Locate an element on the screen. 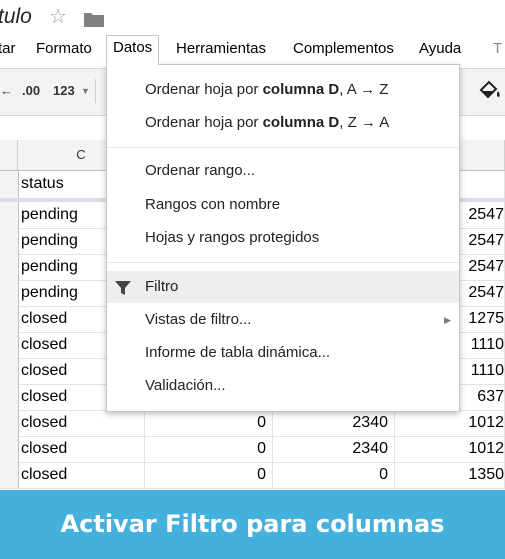 The image size is (505, 559). filter-label: Filtro is located at coordinates (162, 286).